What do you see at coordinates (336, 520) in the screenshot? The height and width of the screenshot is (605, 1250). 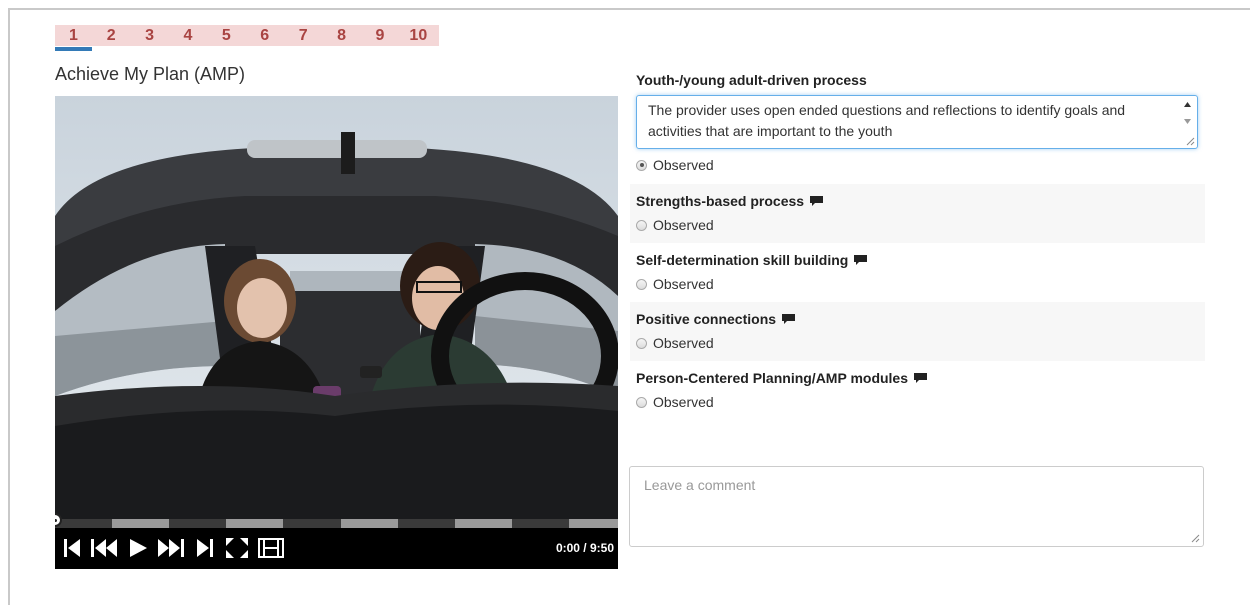 I see `seek-bar` at bounding box center [336, 520].